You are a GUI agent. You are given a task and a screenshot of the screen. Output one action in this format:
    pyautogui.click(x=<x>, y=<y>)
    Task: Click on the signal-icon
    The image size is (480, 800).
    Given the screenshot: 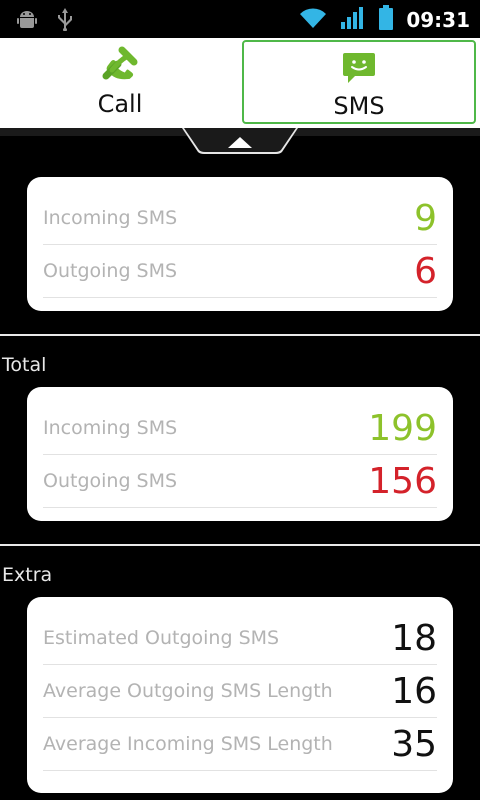 What is the action you would take?
    pyautogui.click(x=353, y=20)
    